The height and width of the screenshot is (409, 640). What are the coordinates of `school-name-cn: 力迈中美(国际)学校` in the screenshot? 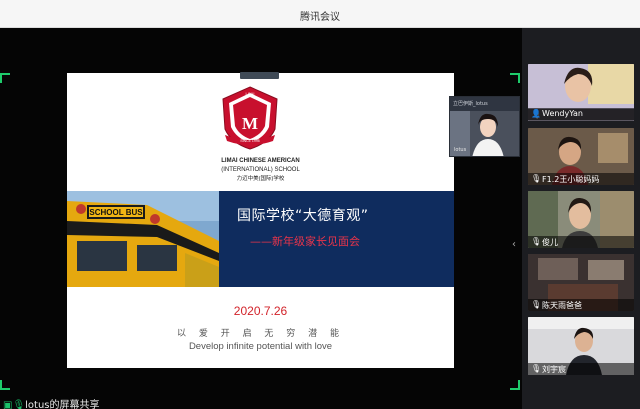 It's located at (260, 179).